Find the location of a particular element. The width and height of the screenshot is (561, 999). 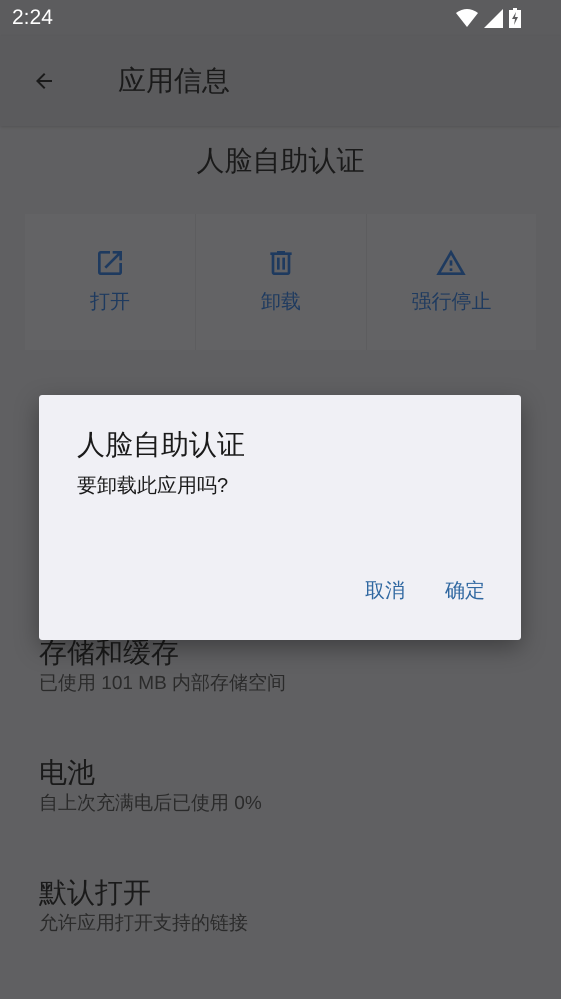

dialog-title: 人脸自助认证 is located at coordinates (161, 445).